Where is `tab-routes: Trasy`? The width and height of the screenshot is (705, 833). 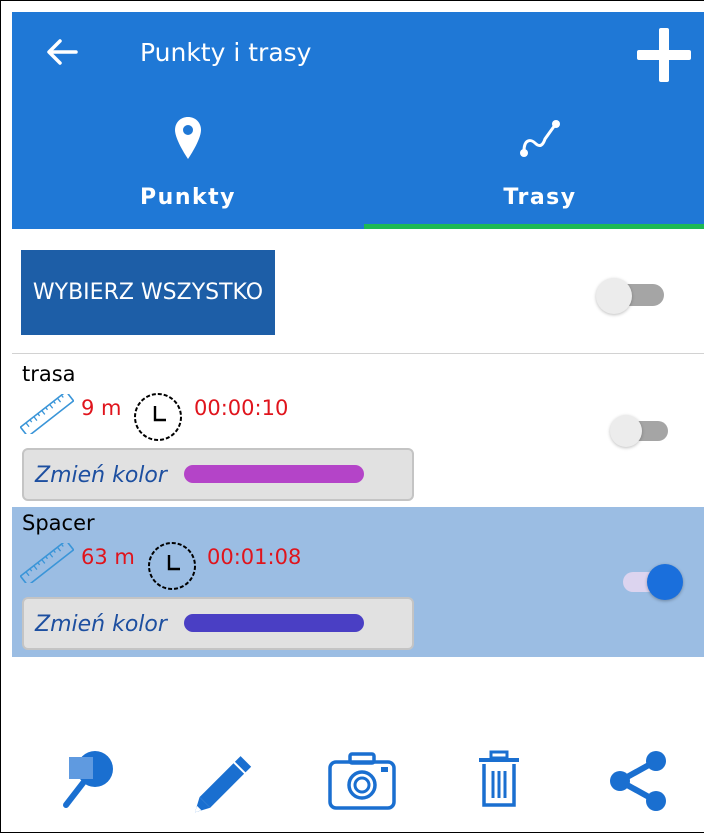 tab-routes: Trasy is located at coordinates (534, 164).